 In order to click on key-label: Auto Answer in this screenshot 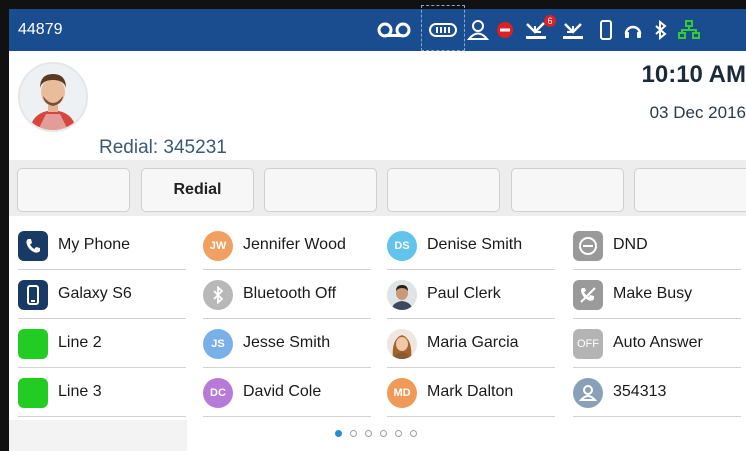, I will do `click(658, 342)`.